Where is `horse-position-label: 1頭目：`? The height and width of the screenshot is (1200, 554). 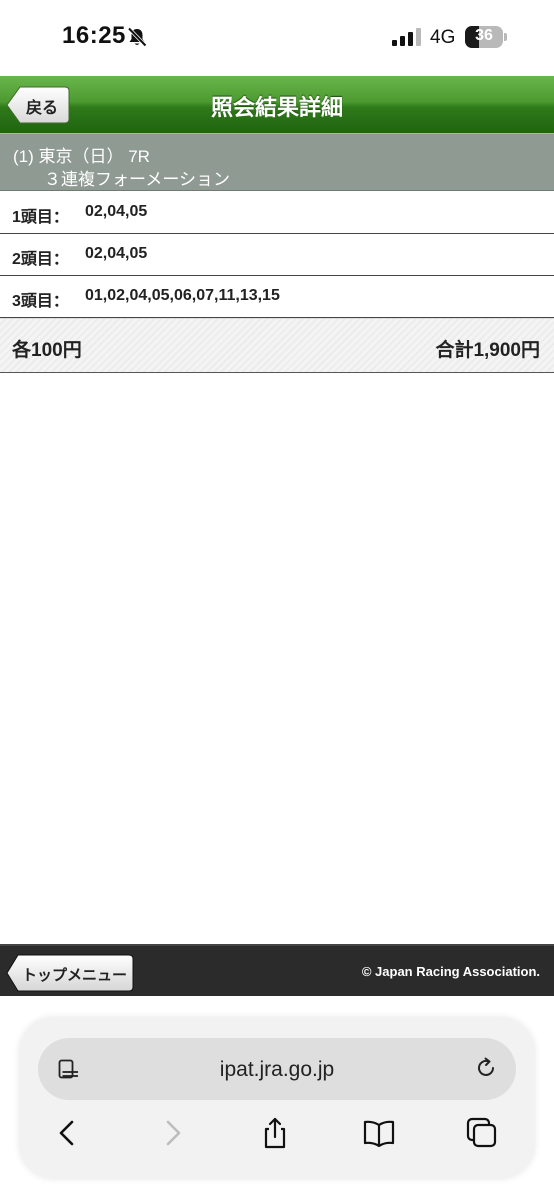
horse-position-label: 1頭目： is located at coordinates (40, 217).